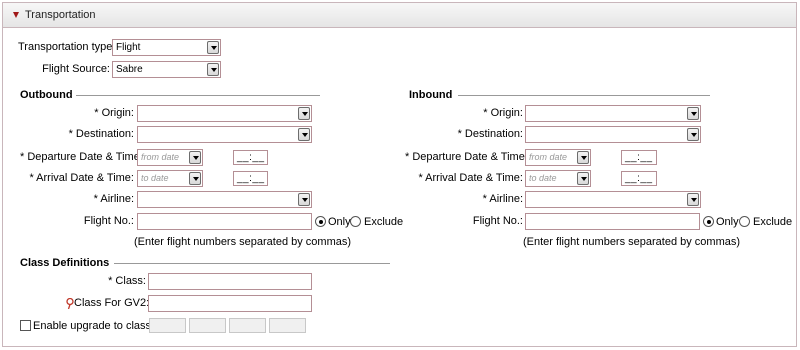 The height and width of the screenshot is (350, 800). Describe the element at coordinates (431, 95) in the screenshot. I see `inbound-title: Inbound` at that location.